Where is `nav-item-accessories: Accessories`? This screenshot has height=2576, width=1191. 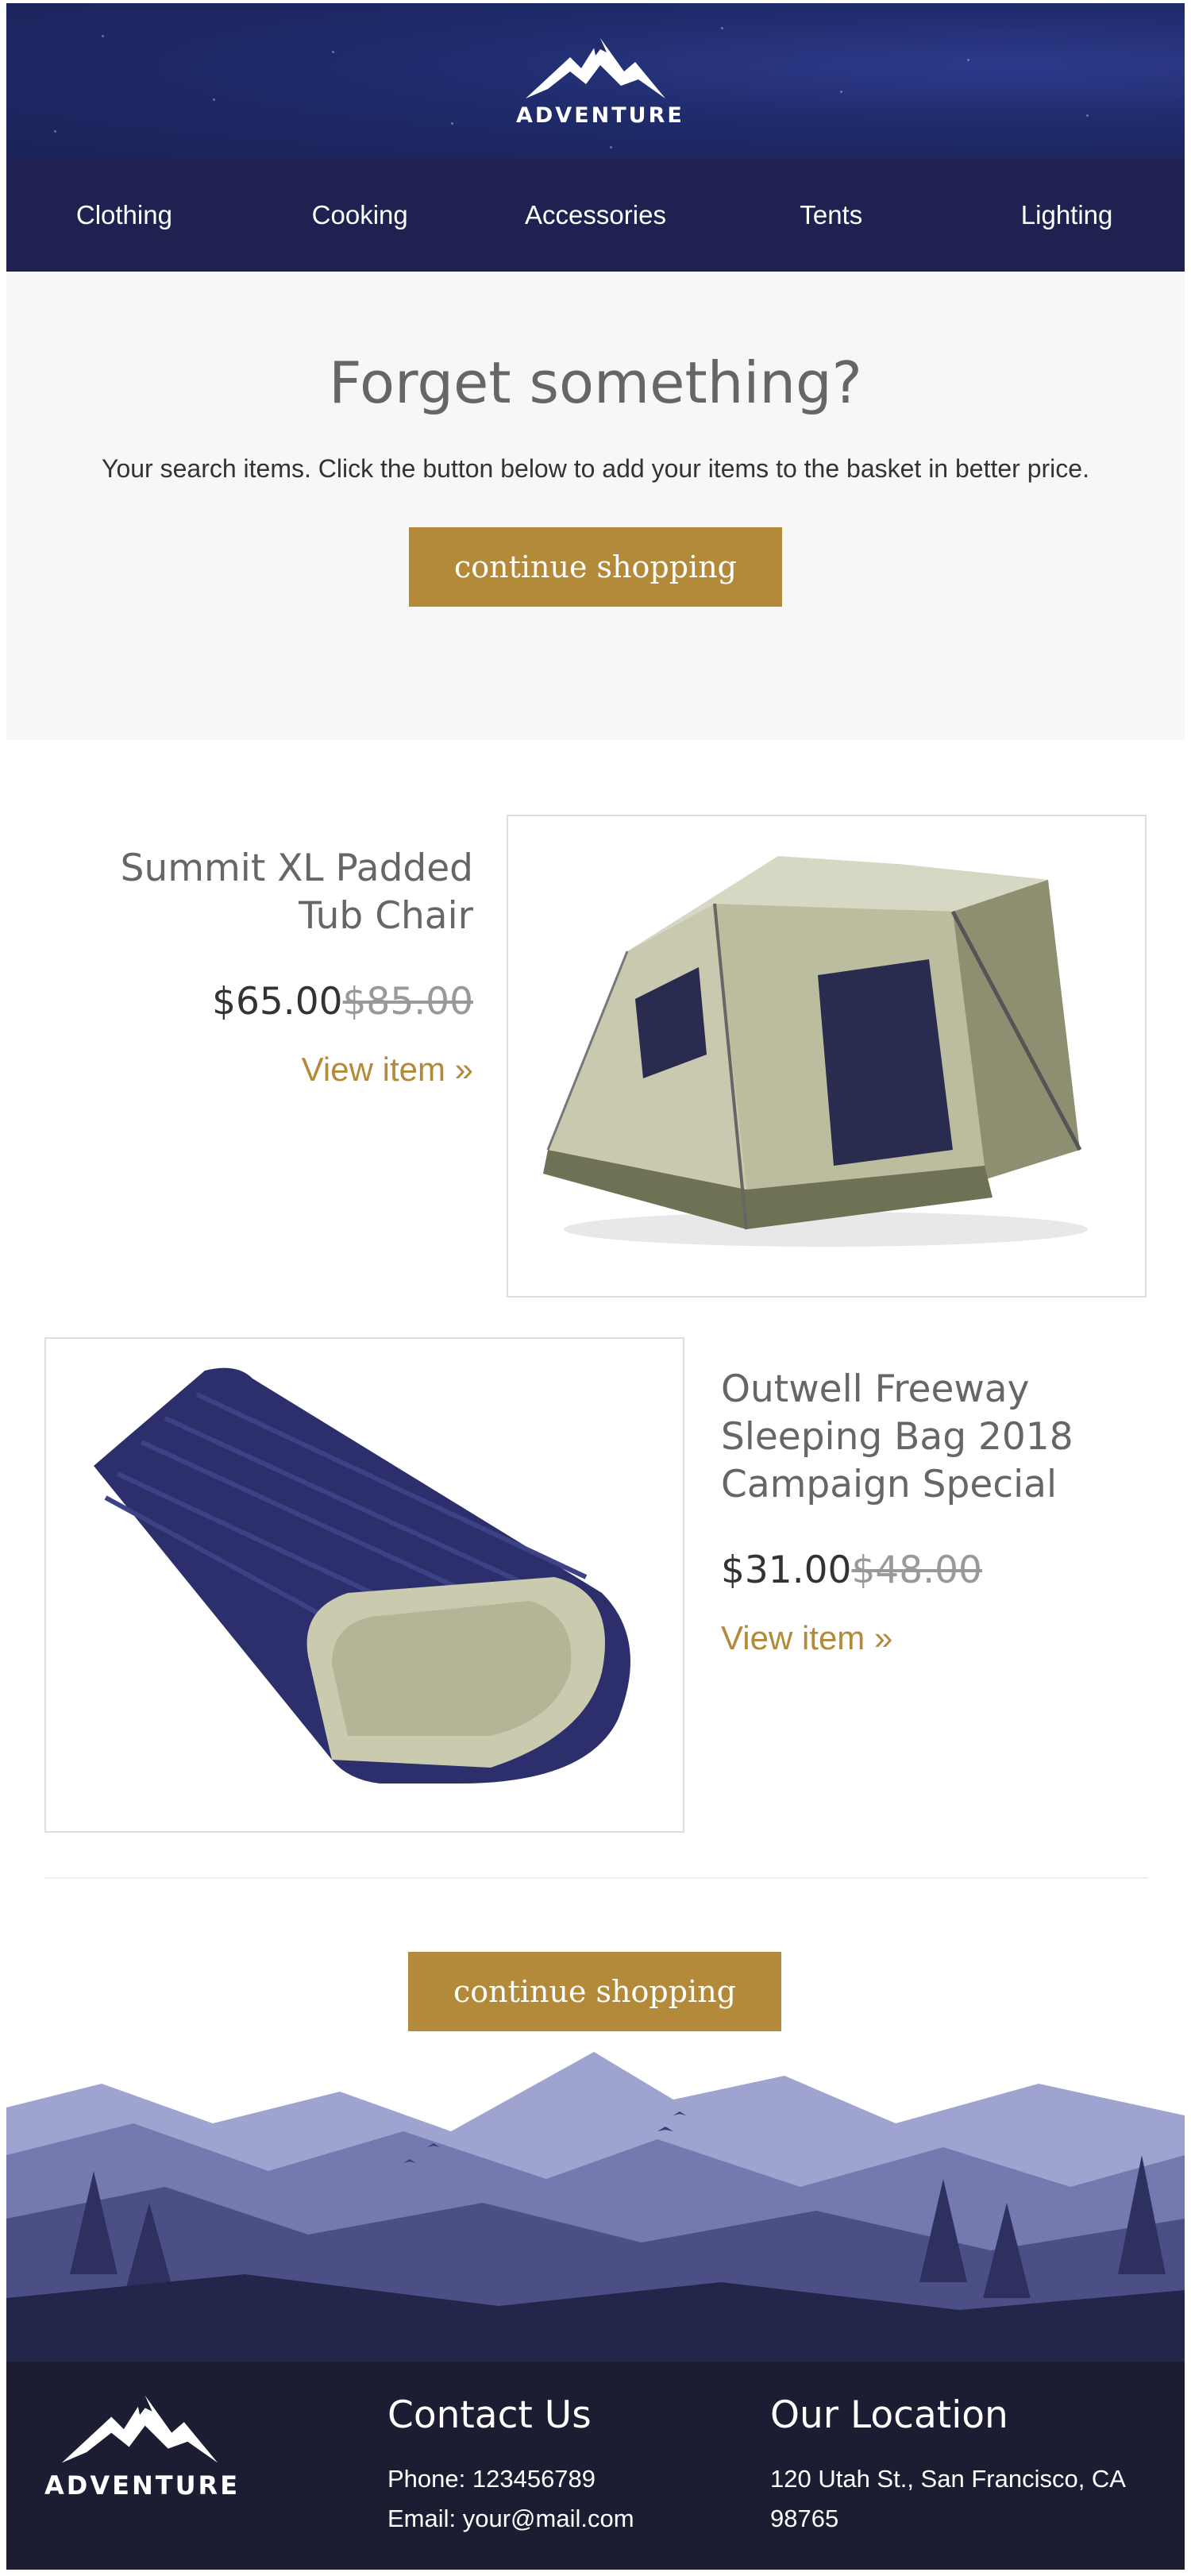 nav-item-accessories: Accessories is located at coordinates (596, 215).